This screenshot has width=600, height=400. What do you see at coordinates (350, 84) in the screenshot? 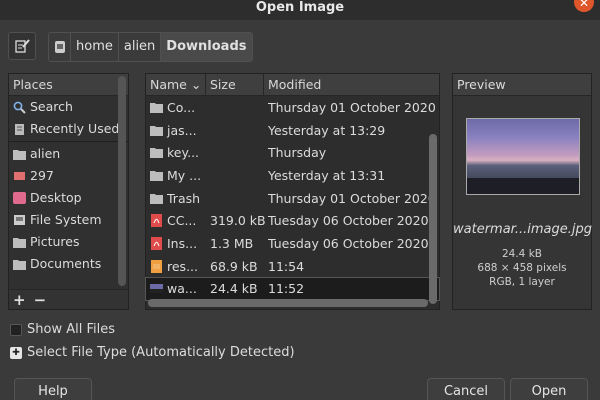
I see `column-header-modified: Modified` at bounding box center [350, 84].